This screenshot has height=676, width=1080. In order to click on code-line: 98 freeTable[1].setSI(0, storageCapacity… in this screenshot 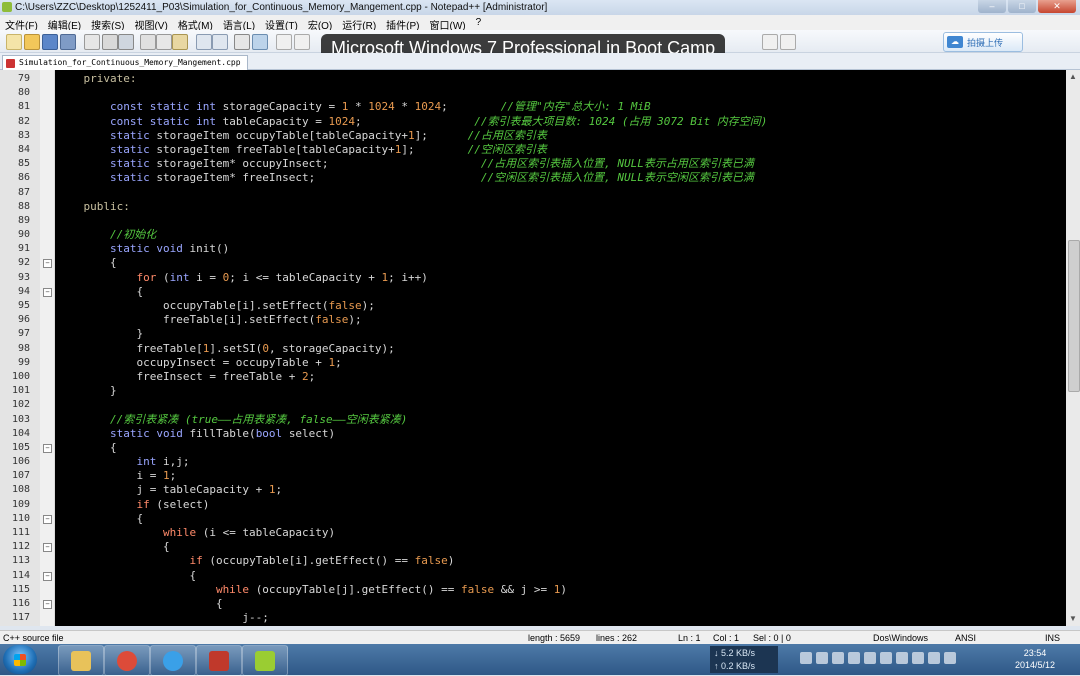, I will do `click(533, 349)`.